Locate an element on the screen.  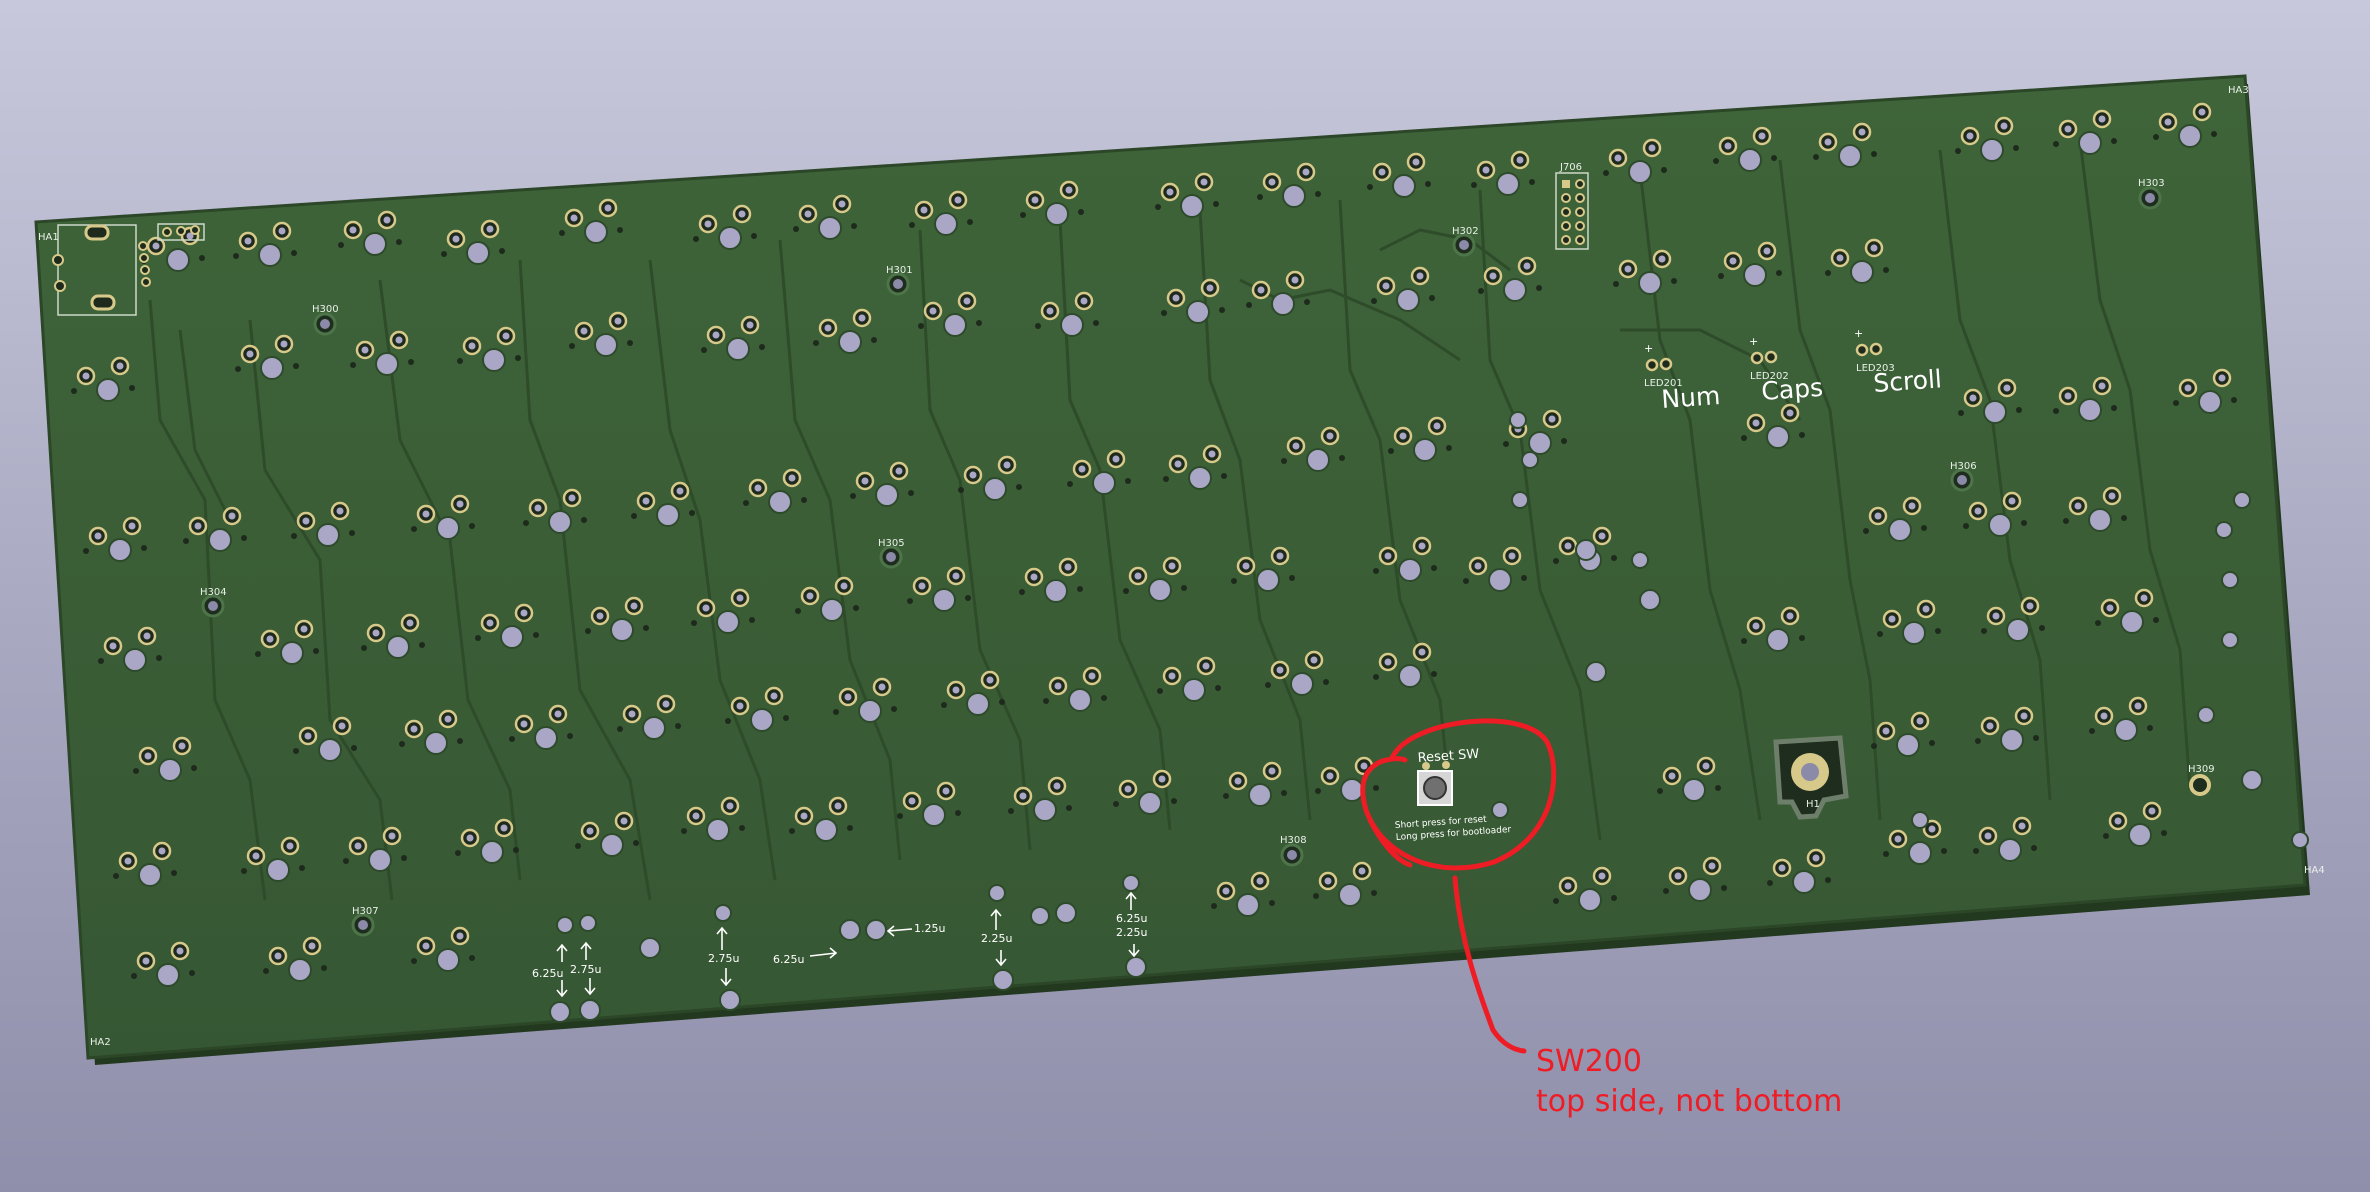
size-label-5: 1.25u is located at coordinates (929, 928).